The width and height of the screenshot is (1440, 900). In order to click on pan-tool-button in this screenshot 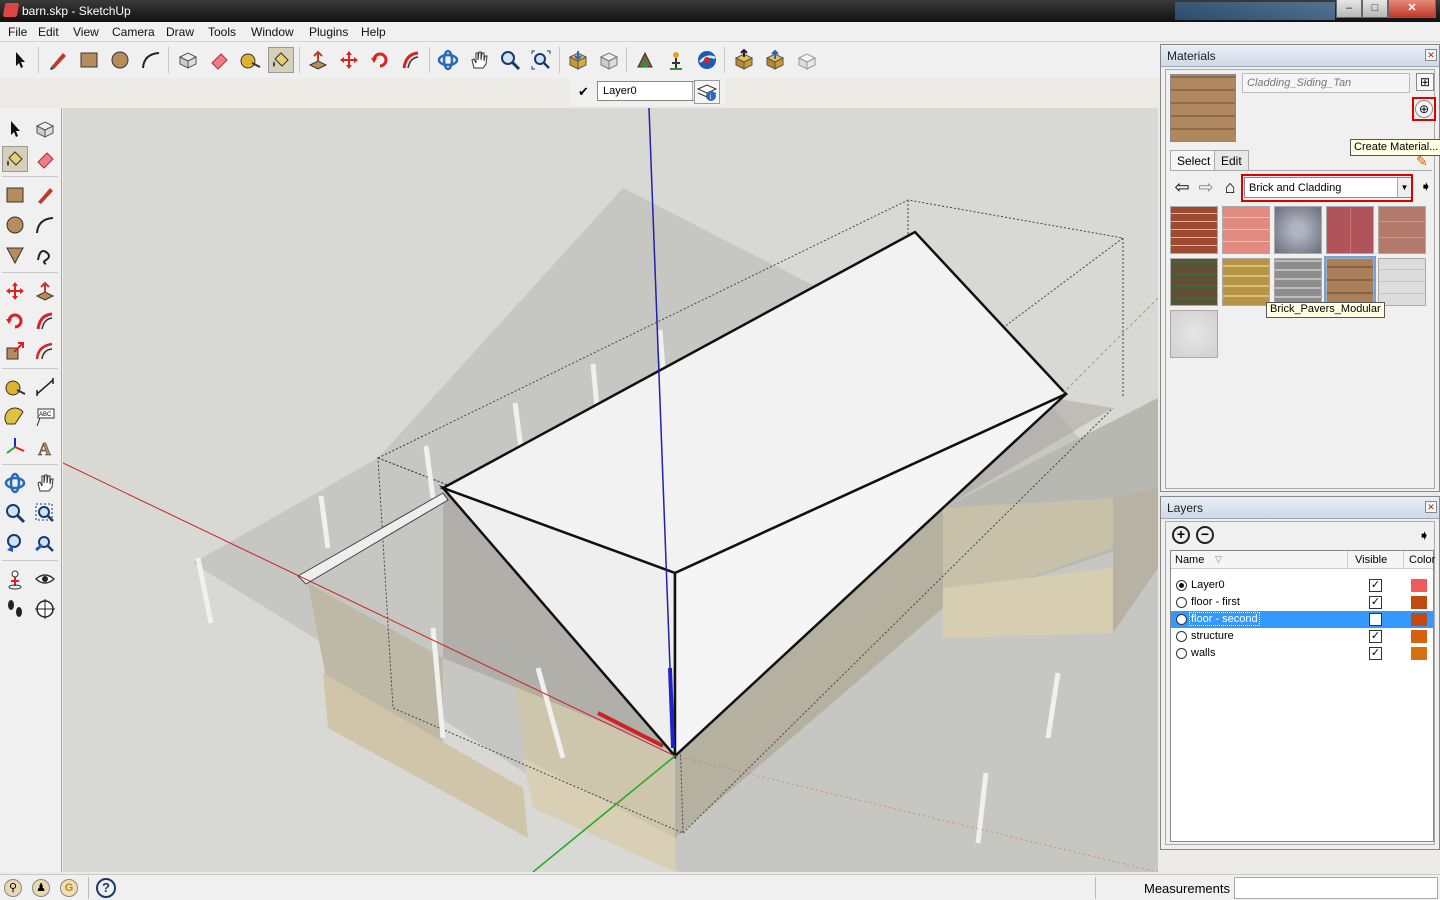, I will do `click(45, 483)`.